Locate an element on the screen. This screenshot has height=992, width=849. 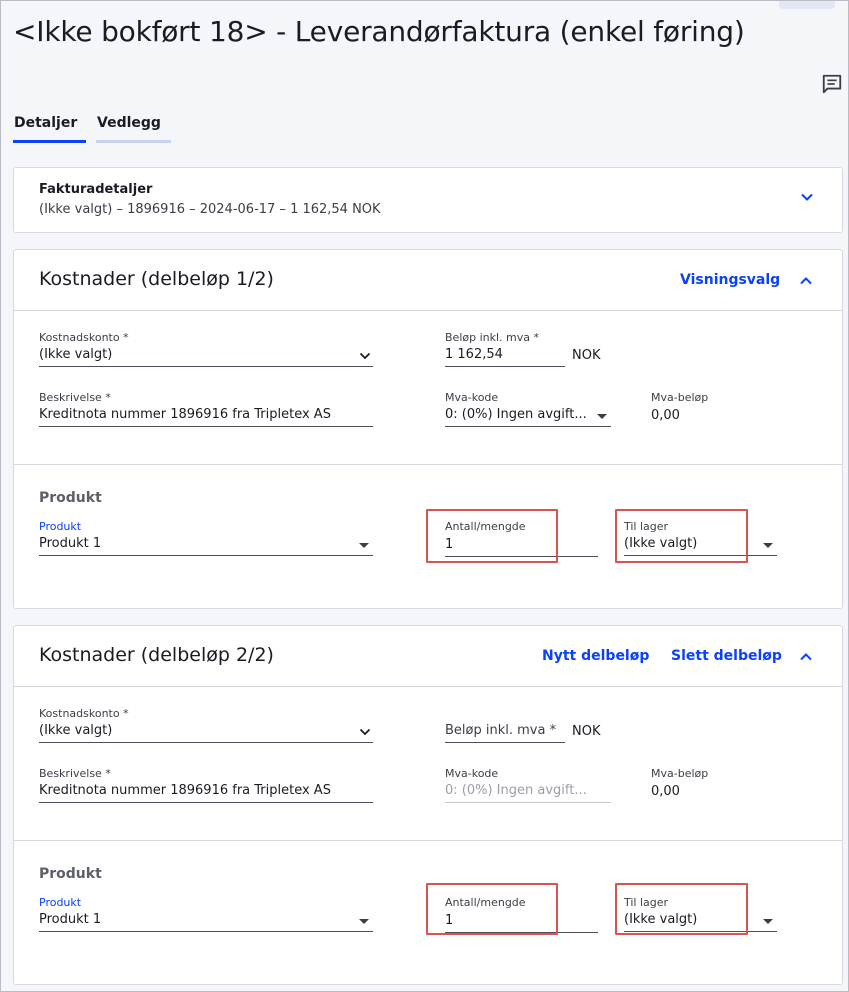
amount-input: Beløp inkl. mva * is located at coordinates (505, 732).